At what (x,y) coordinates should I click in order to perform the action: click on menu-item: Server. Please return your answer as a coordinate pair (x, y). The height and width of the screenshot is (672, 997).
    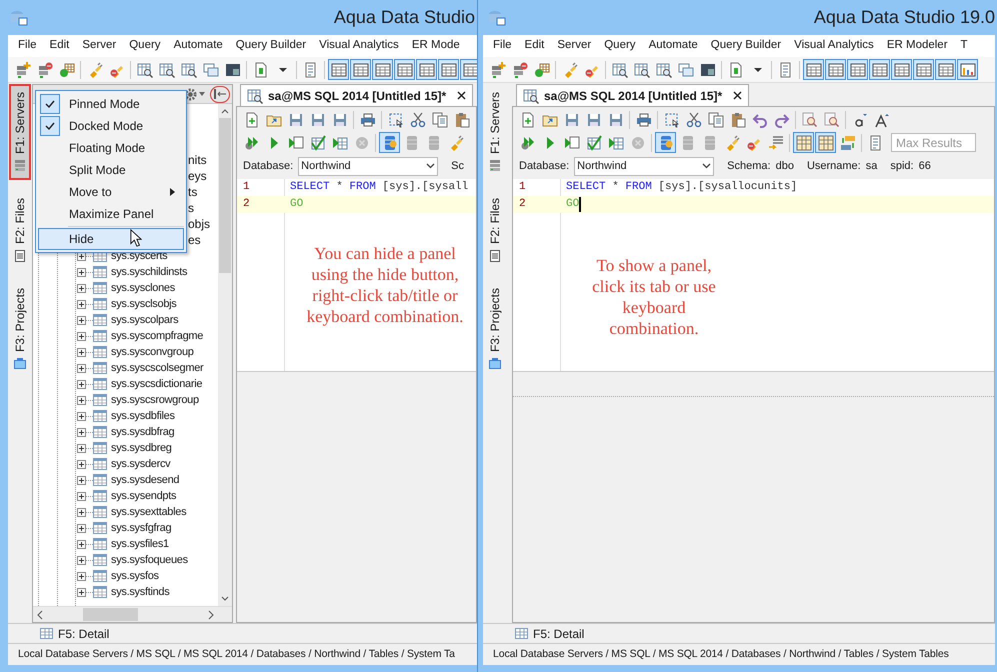
    Looking at the image, I should click on (99, 46).